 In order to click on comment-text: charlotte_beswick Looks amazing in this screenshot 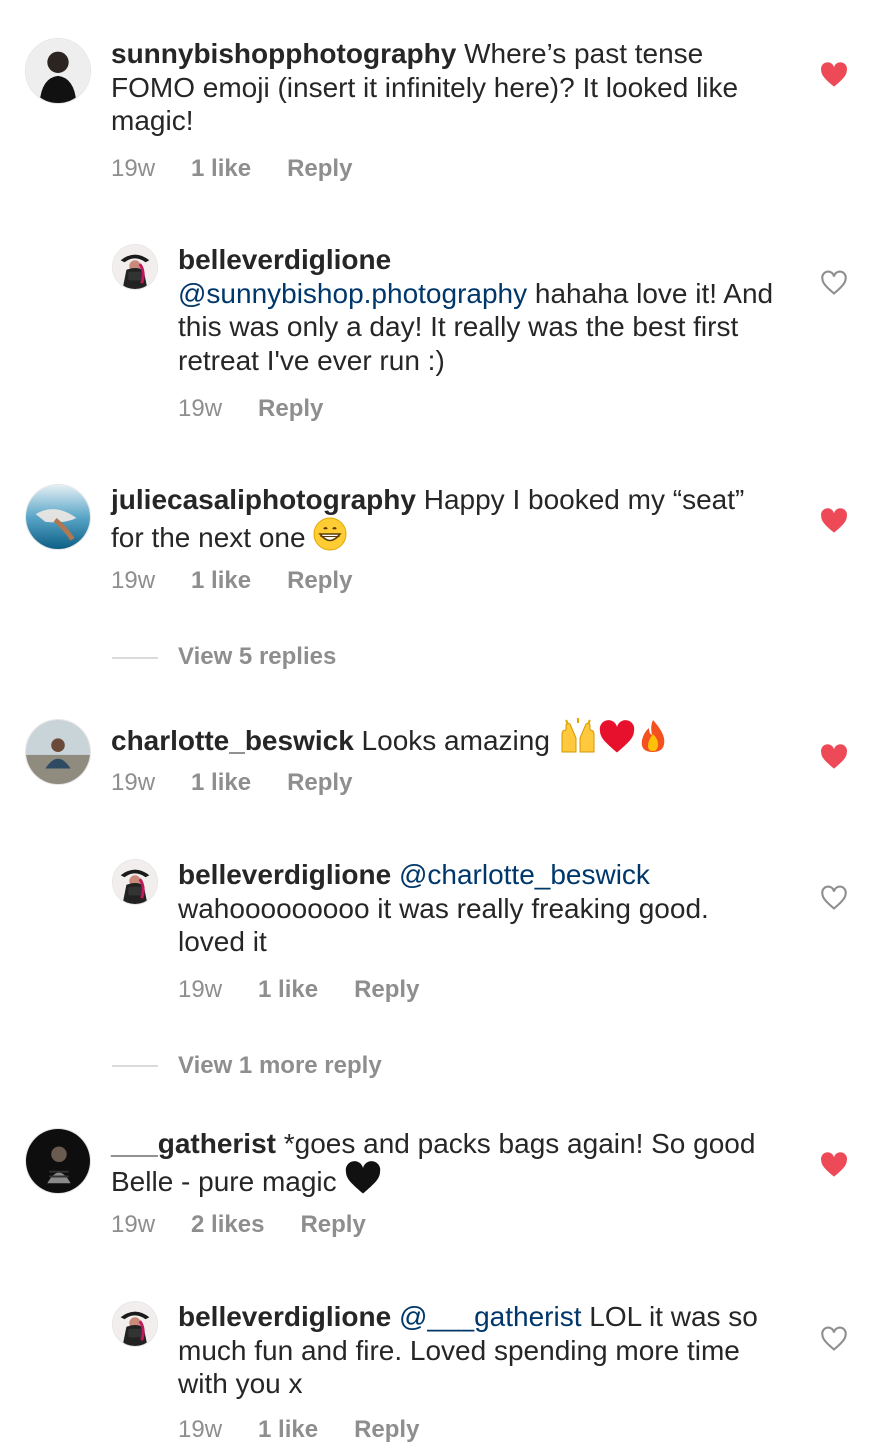, I will do `click(441, 738)`.